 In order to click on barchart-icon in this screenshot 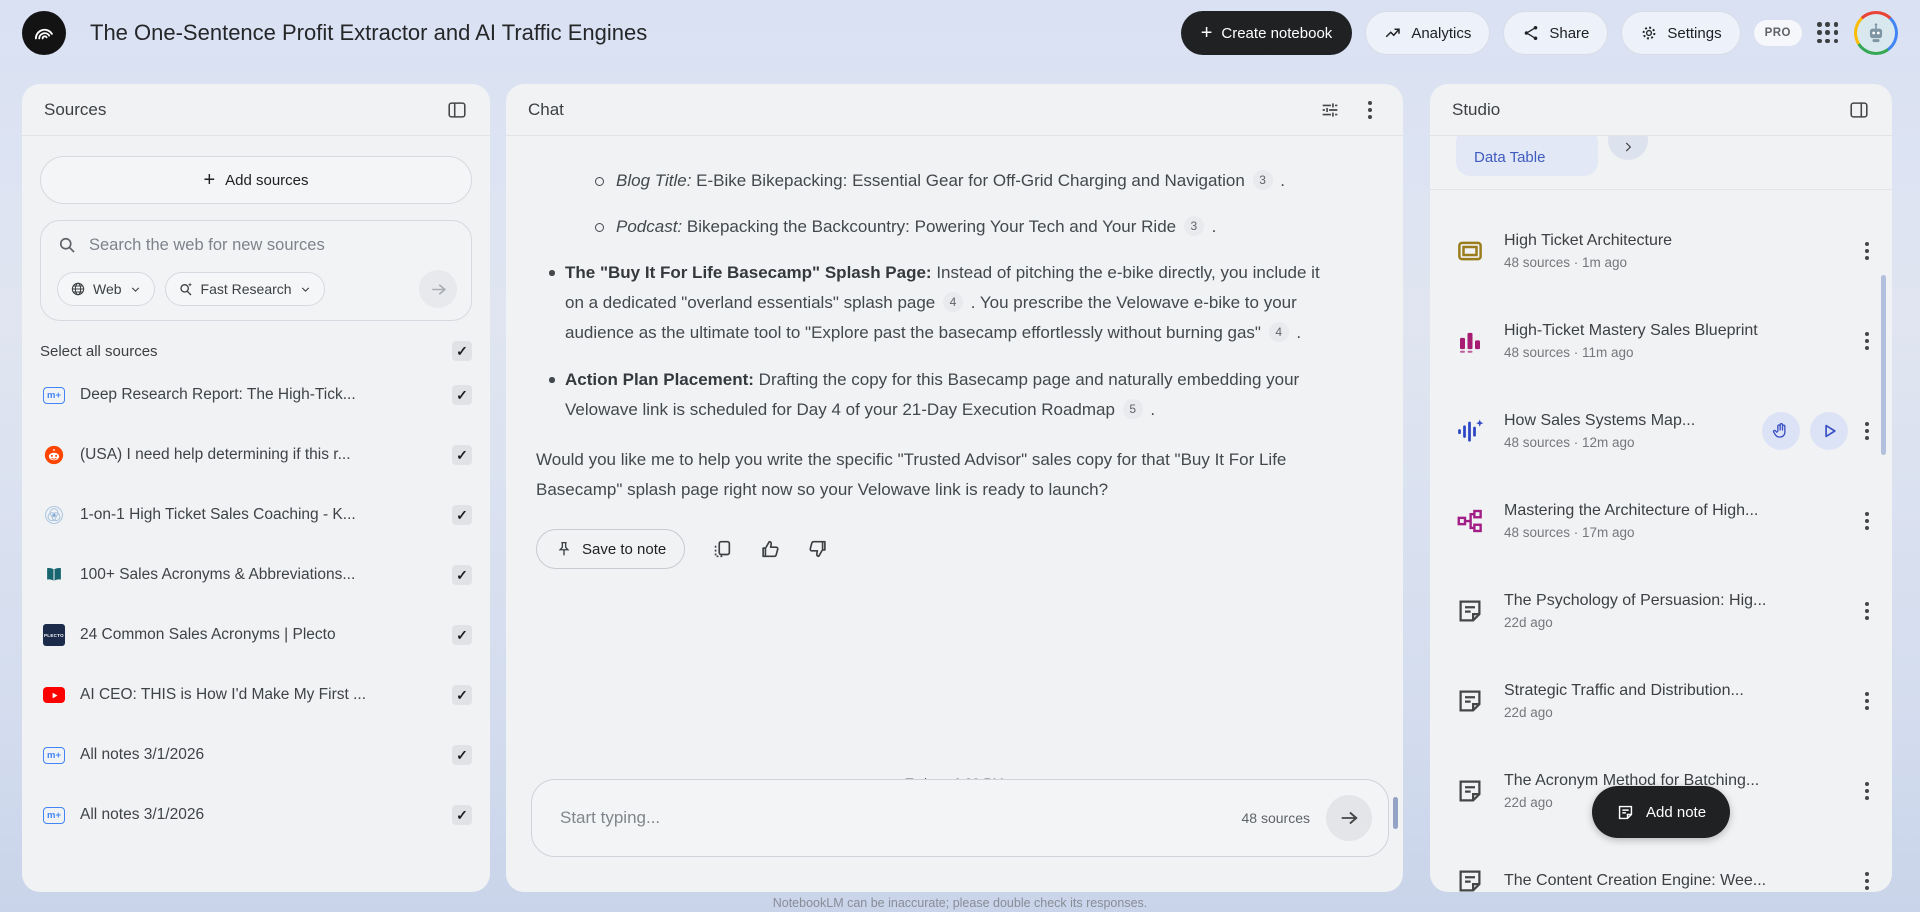, I will do `click(1470, 341)`.